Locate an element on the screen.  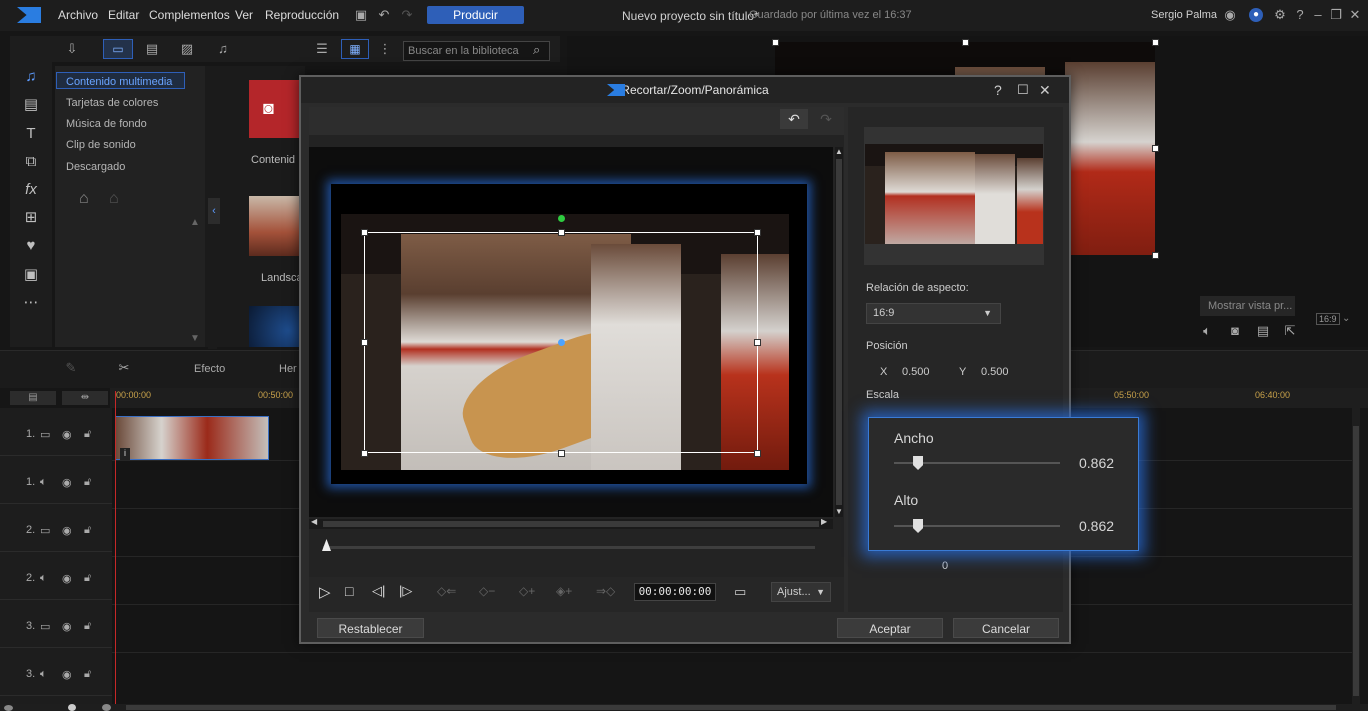
grid-view-icon: ▦ is located at coordinates (355, 49).